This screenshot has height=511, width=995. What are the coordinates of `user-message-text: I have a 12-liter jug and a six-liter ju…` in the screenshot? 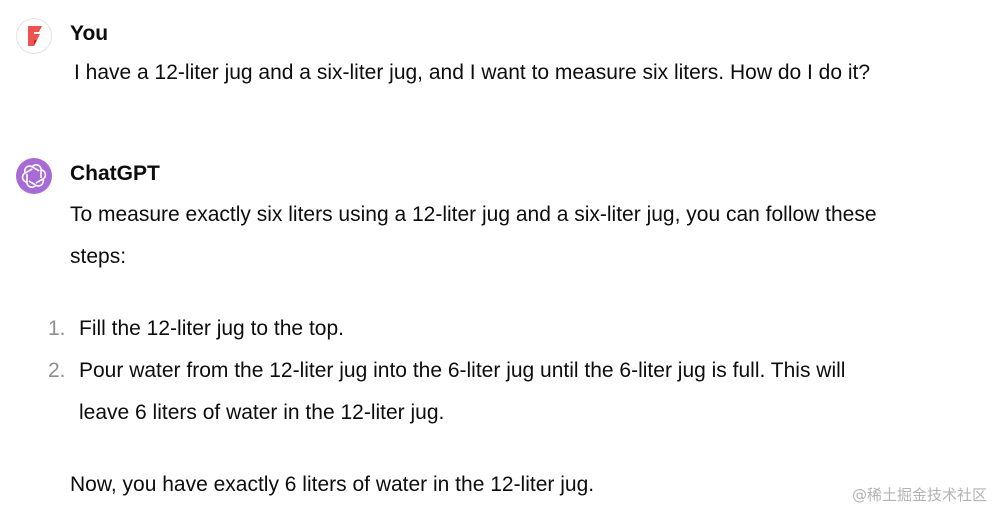 It's located at (472, 72).